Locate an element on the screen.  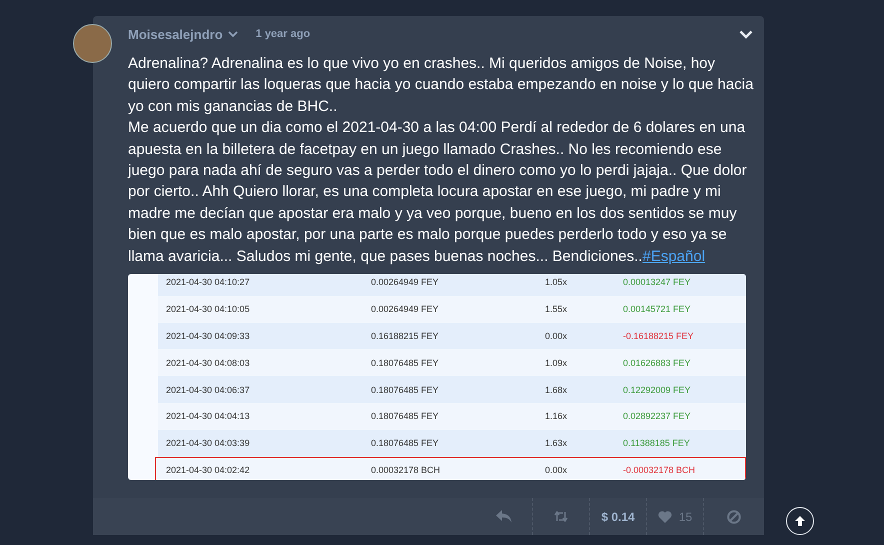
table-cell-text: -0.16188215 FEY is located at coordinates (659, 336).